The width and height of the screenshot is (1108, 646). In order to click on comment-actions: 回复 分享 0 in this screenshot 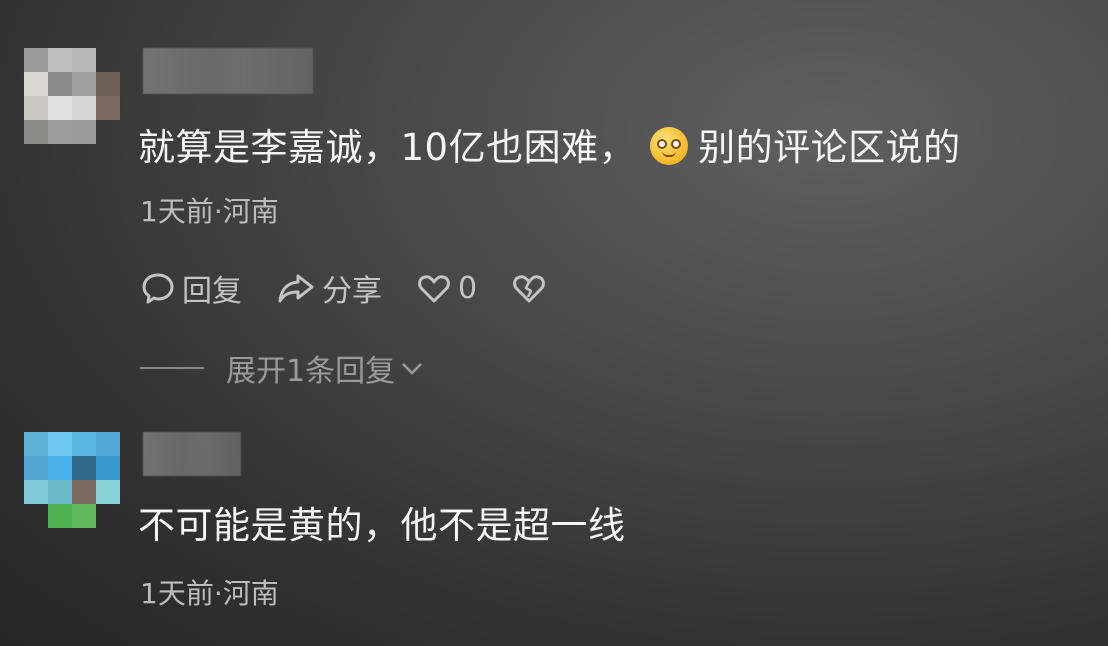, I will do `click(363, 288)`.